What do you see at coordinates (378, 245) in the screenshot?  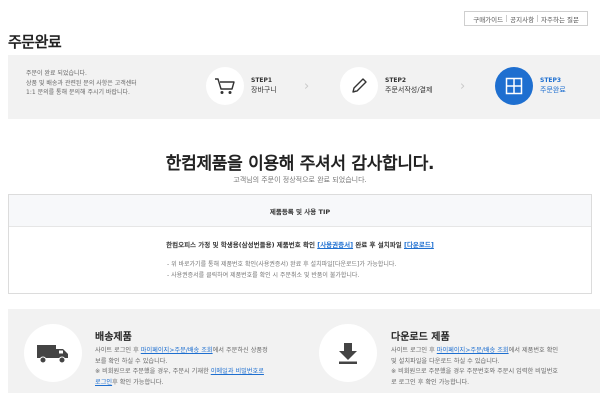 I see `tip-text: 완료 후 설치파일` at bounding box center [378, 245].